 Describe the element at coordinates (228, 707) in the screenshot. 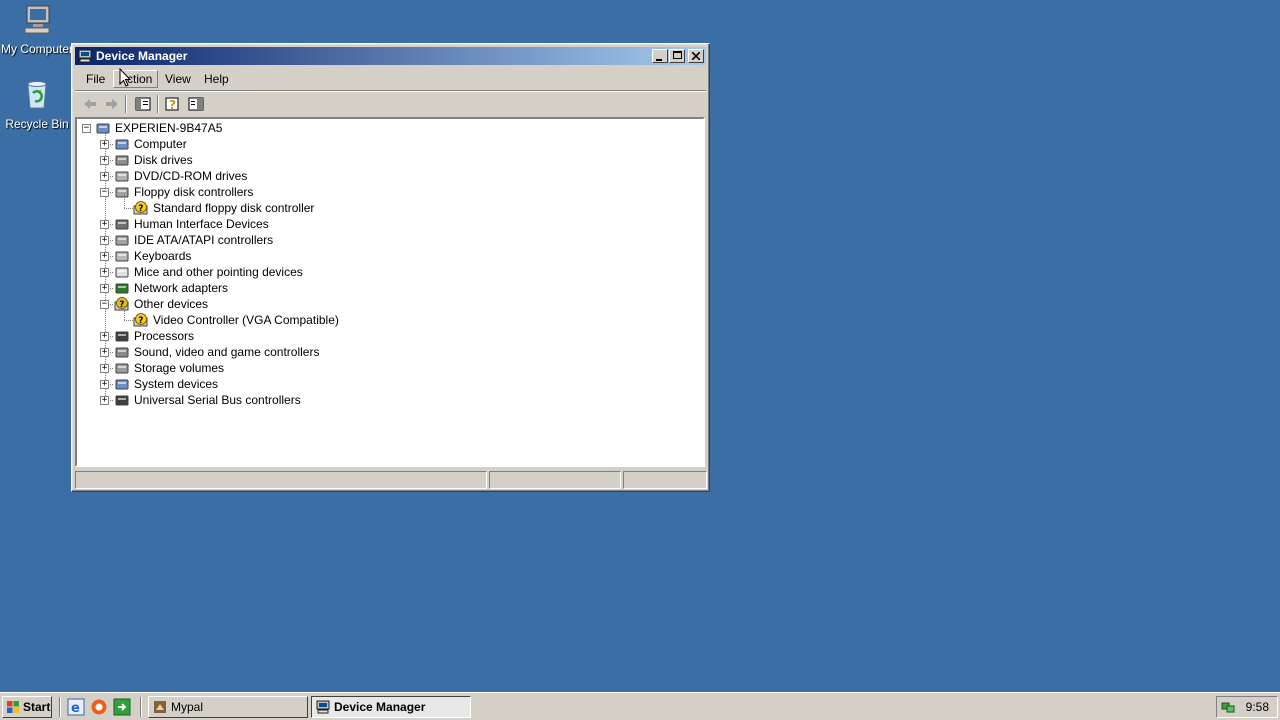

I see `task-button-mypal: Mypal` at that location.